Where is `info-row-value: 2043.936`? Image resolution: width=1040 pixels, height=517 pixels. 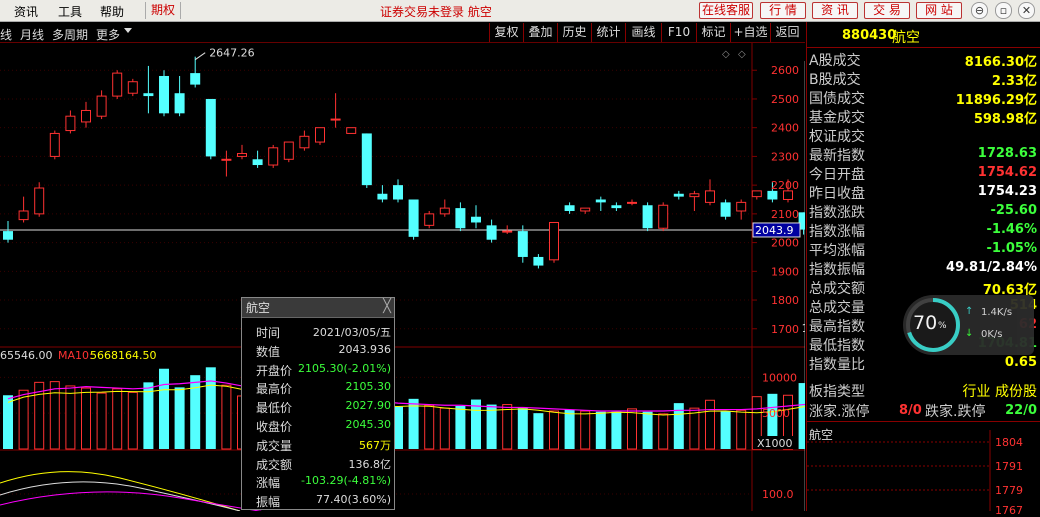
info-row-value: 2043.936 is located at coordinates (365, 349).